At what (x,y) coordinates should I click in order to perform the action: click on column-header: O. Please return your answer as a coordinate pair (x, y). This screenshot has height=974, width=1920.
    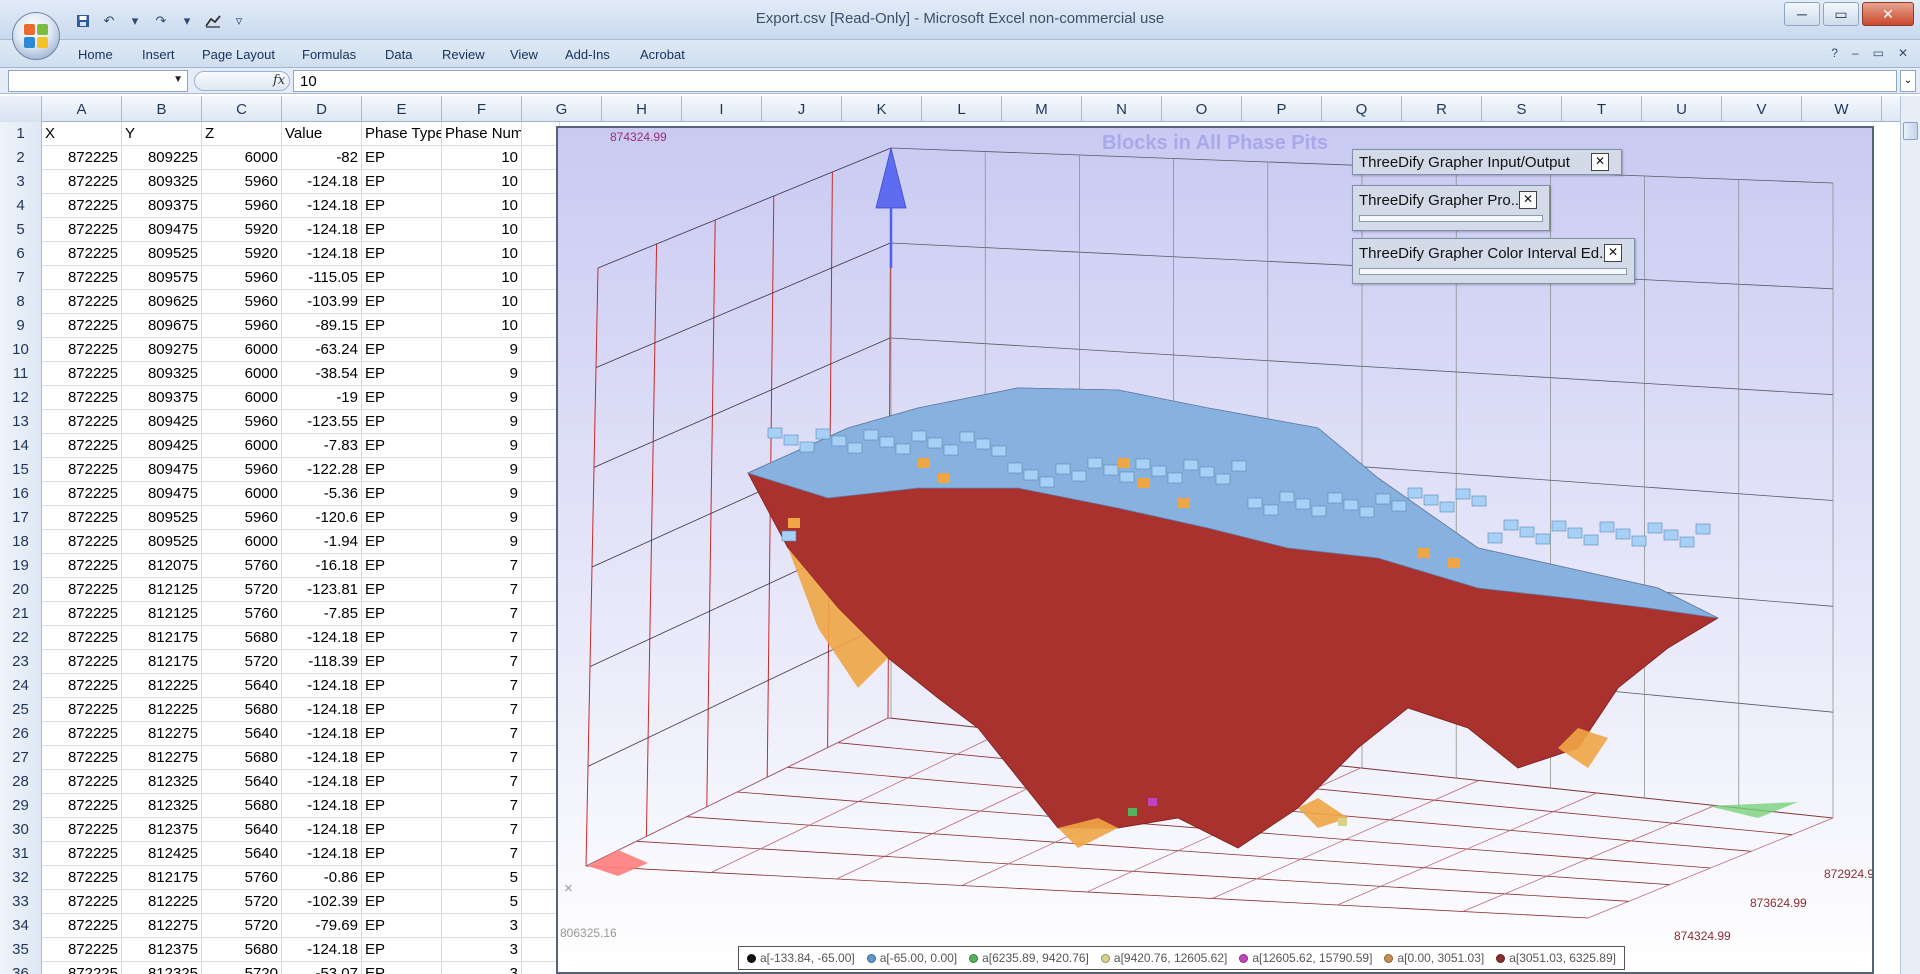
    Looking at the image, I should click on (1202, 109).